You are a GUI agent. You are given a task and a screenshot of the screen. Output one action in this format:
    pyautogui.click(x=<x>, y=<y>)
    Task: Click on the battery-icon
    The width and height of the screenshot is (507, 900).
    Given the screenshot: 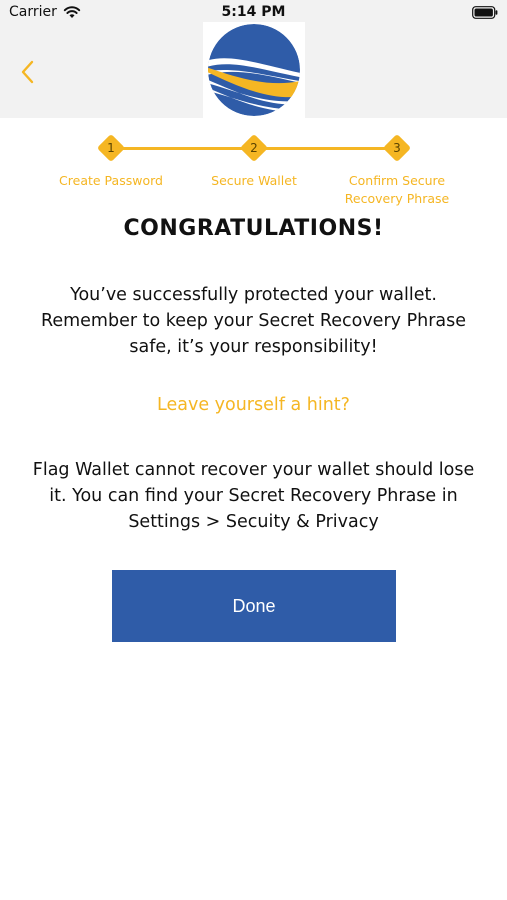 What is the action you would take?
    pyautogui.click(x=485, y=12)
    